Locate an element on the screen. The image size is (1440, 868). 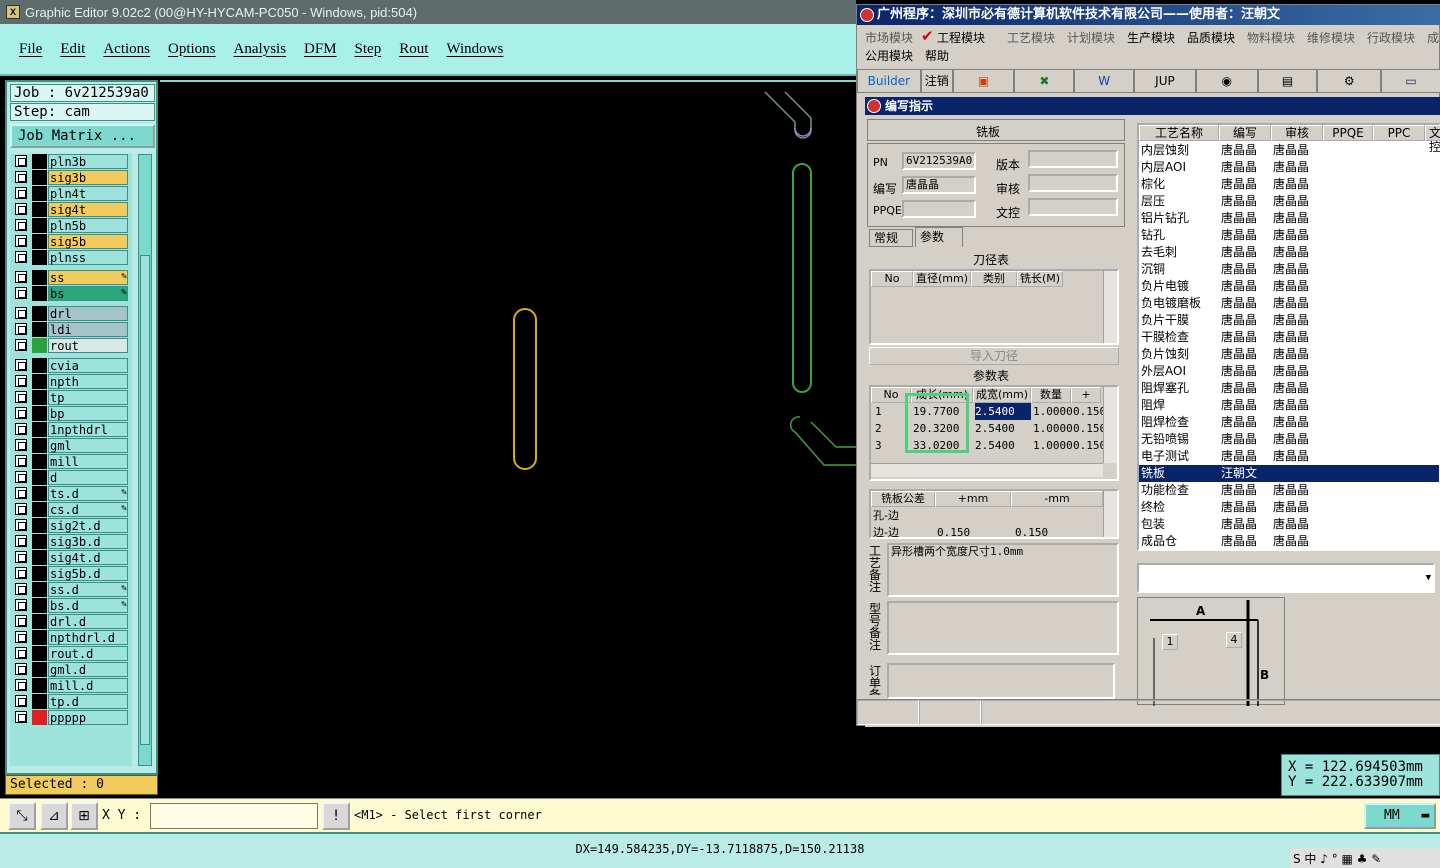
erp-menu-item-5: 品质模块 is located at coordinates (1211, 37).